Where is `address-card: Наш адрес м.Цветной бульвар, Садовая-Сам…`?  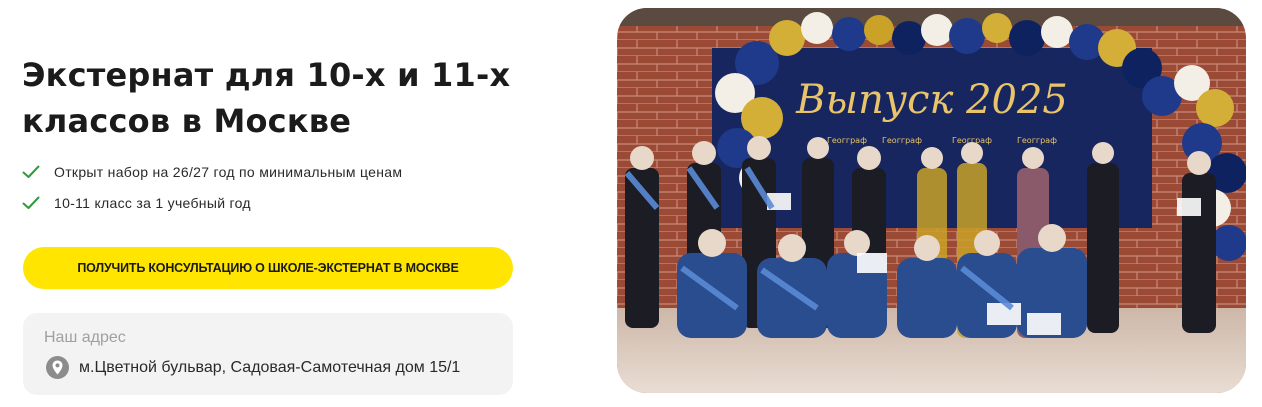
address-card: Наш адрес м.Цветной бульвар, Садовая-Сам… is located at coordinates (268, 354).